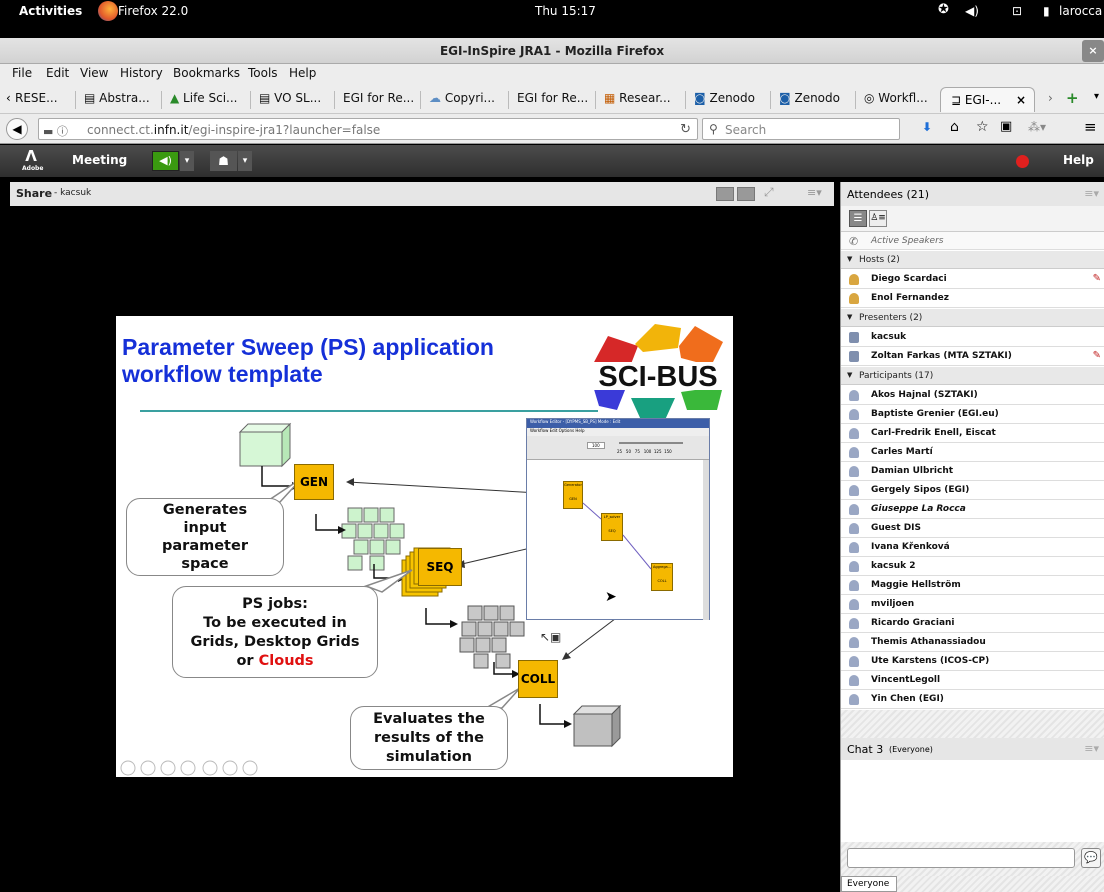 This screenshot has height=892, width=1104. What do you see at coordinates (972, 337) in the screenshot?
I see `attendee-row: kacsuk` at bounding box center [972, 337].